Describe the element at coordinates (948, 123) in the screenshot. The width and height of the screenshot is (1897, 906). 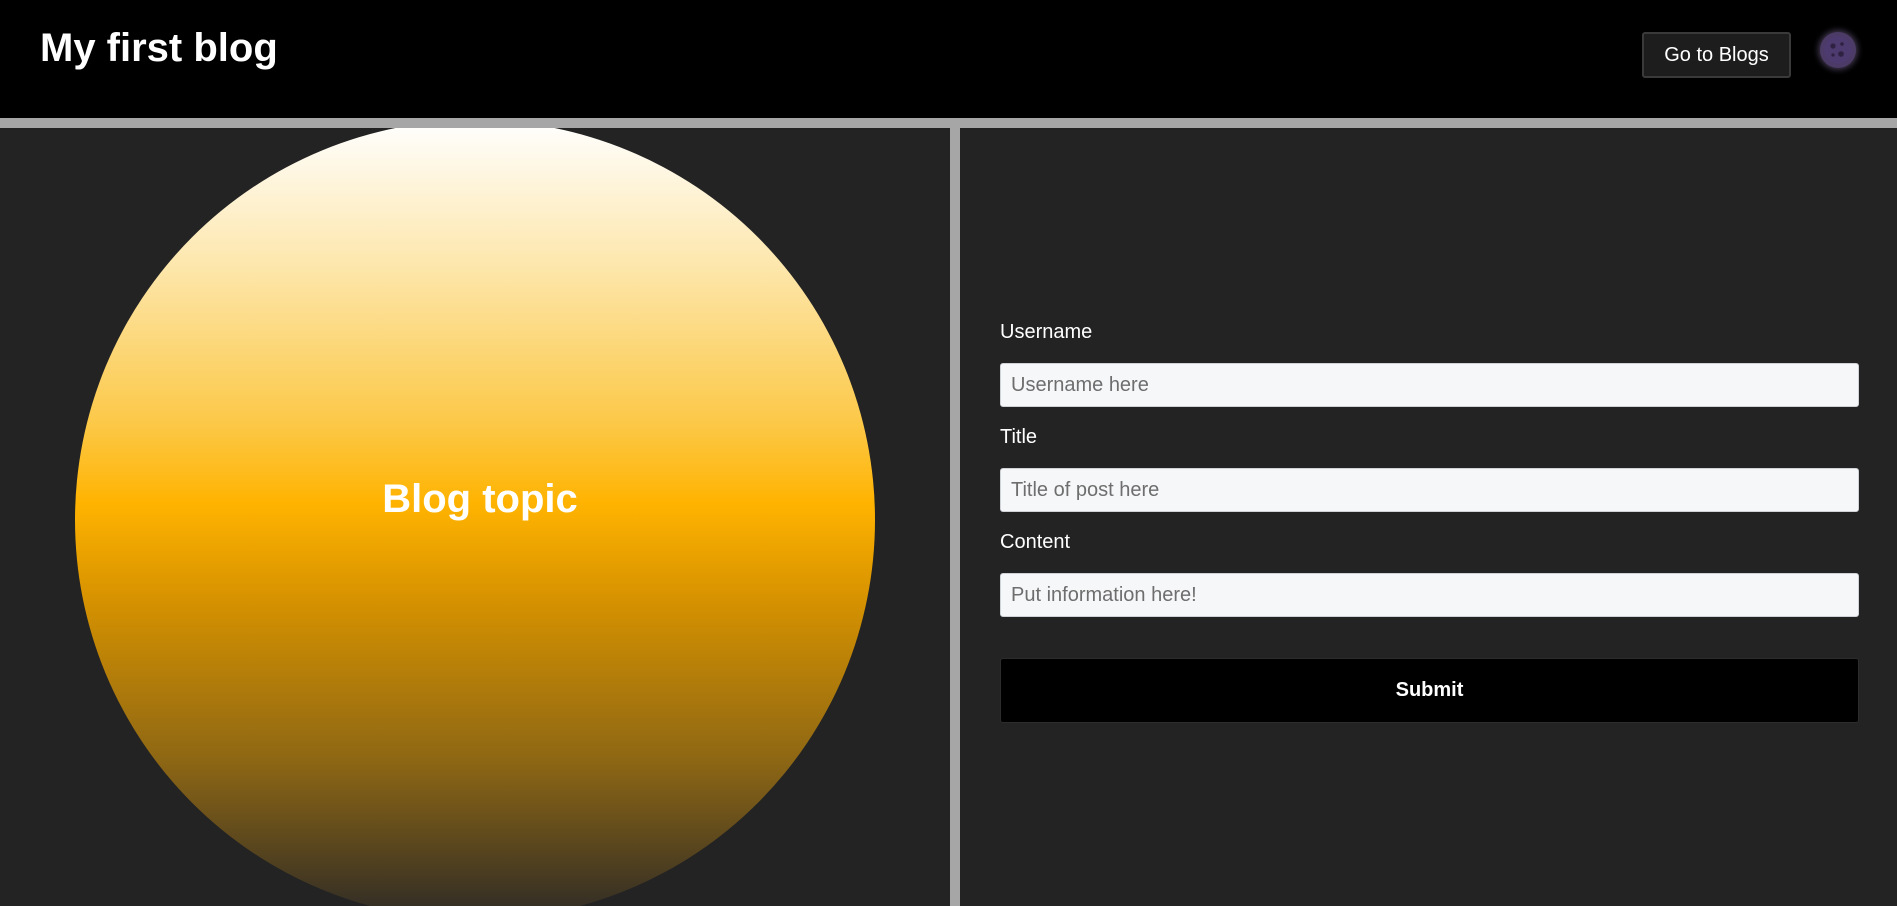
I see `header-divider` at that location.